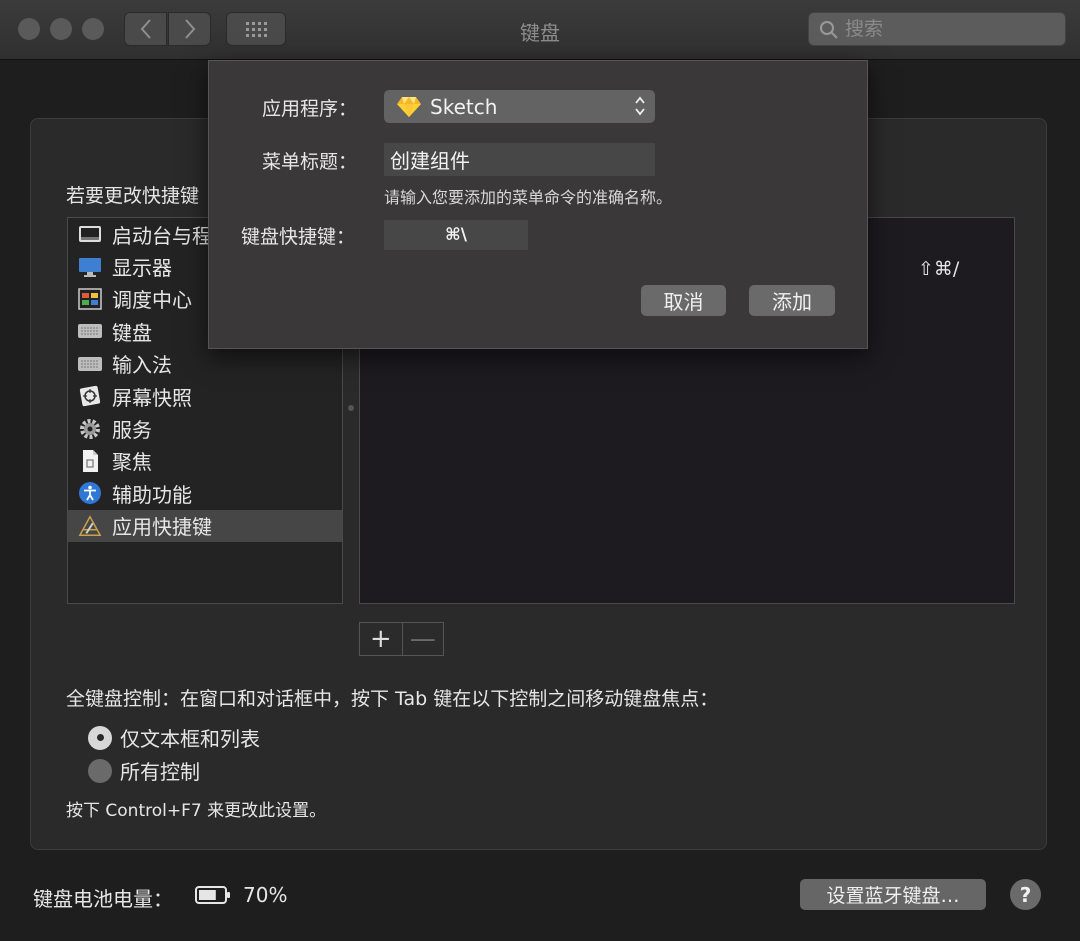  Describe the element at coordinates (938, 269) in the screenshot. I see `shortcut-key-value: ⇧⌘/` at that location.